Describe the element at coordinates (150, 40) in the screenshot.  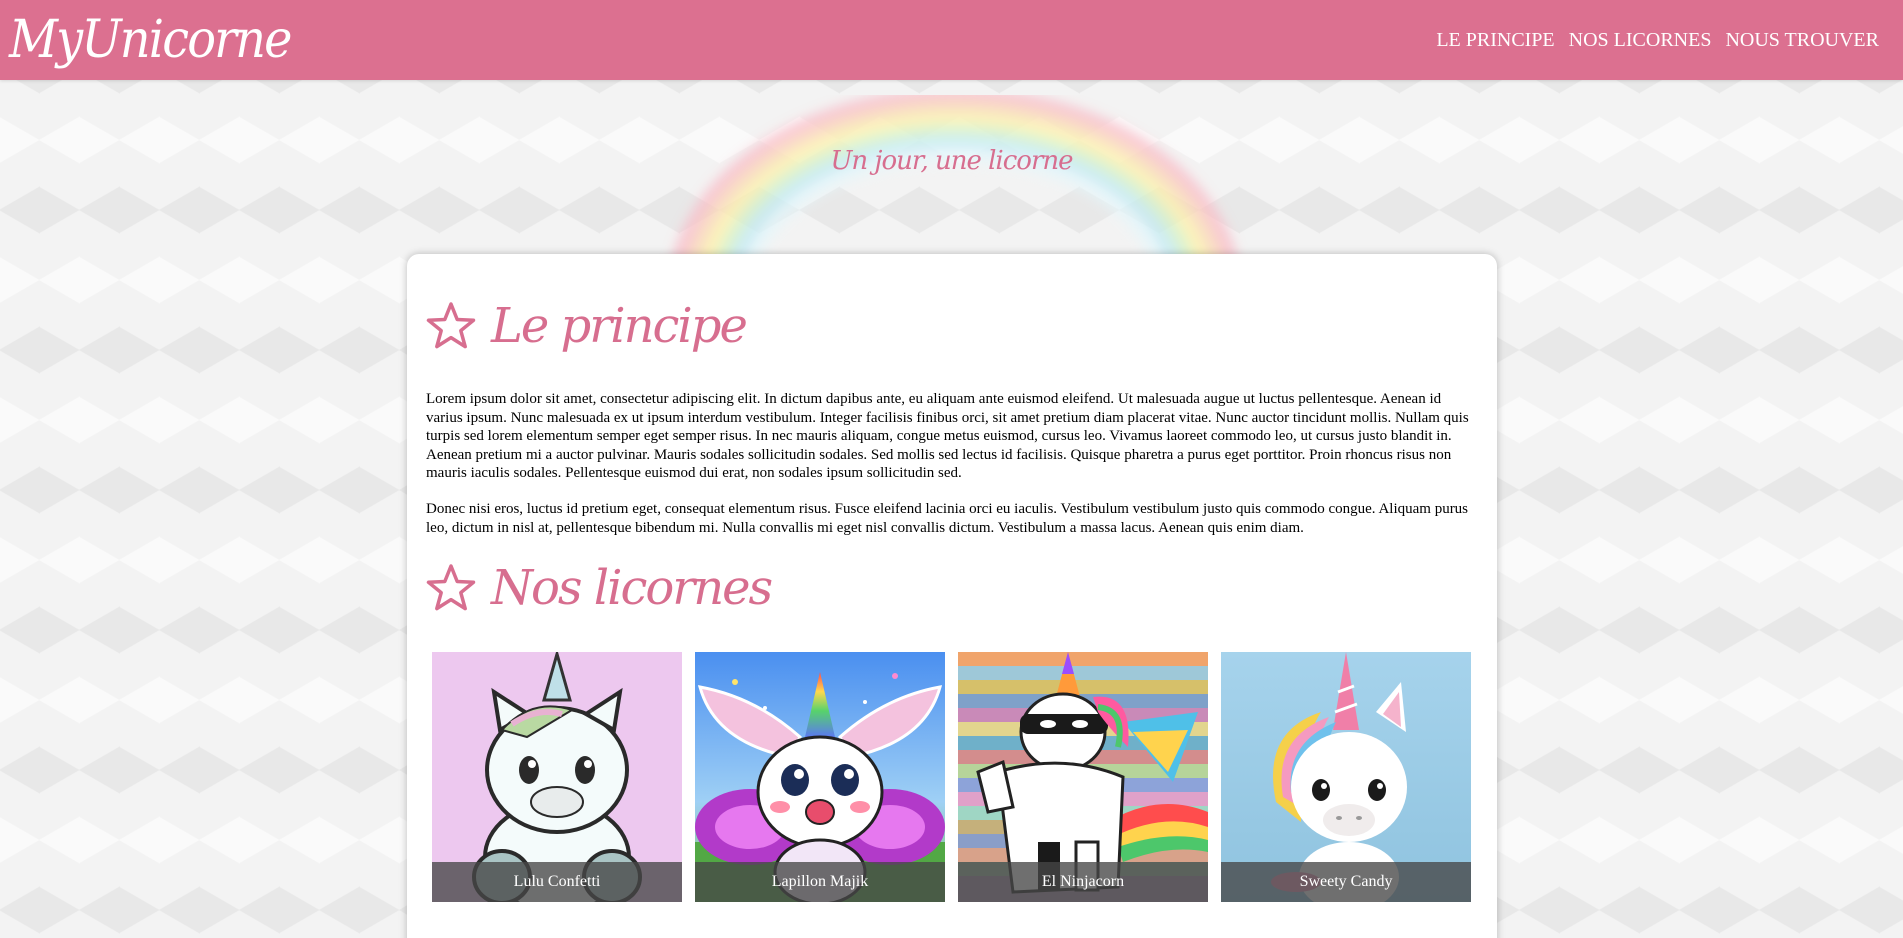
I see `site-logo: MyUnicorne` at that location.